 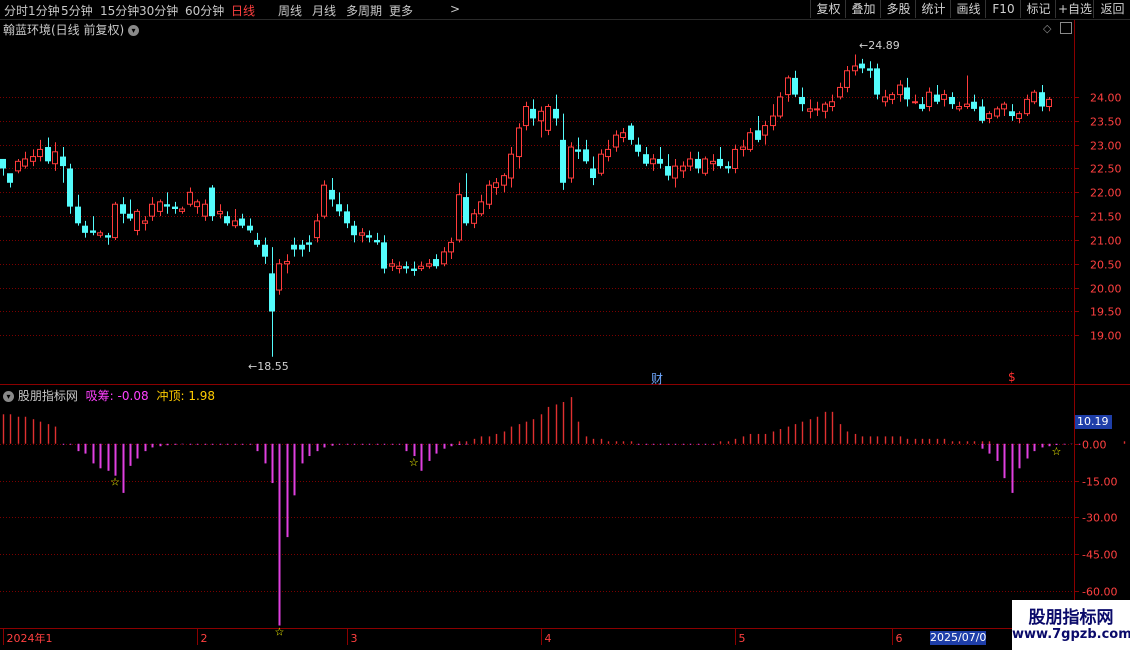 What do you see at coordinates (1056, 451) in the screenshot?
I see `star-icon: ☆` at bounding box center [1056, 451].